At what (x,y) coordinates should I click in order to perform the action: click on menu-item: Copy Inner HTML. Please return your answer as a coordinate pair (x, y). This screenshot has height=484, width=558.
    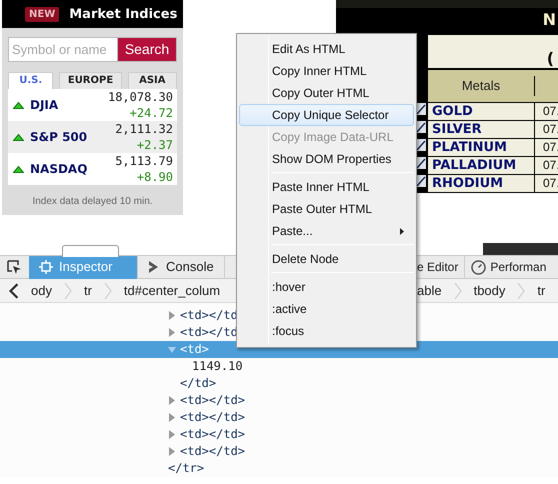
    Looking at the image, I should click on (326, 71).